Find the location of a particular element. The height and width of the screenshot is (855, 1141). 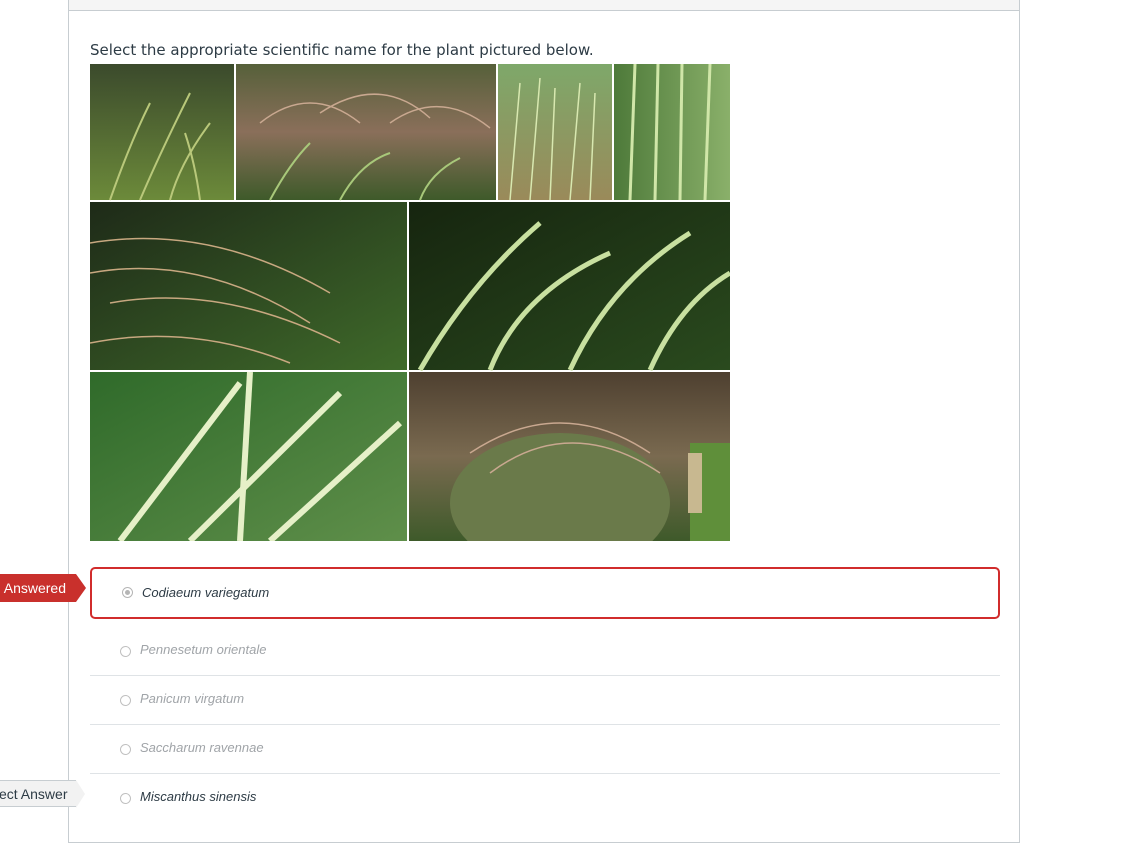

answer-label: Saccharum ravennae is located at coordinates (202, 747).